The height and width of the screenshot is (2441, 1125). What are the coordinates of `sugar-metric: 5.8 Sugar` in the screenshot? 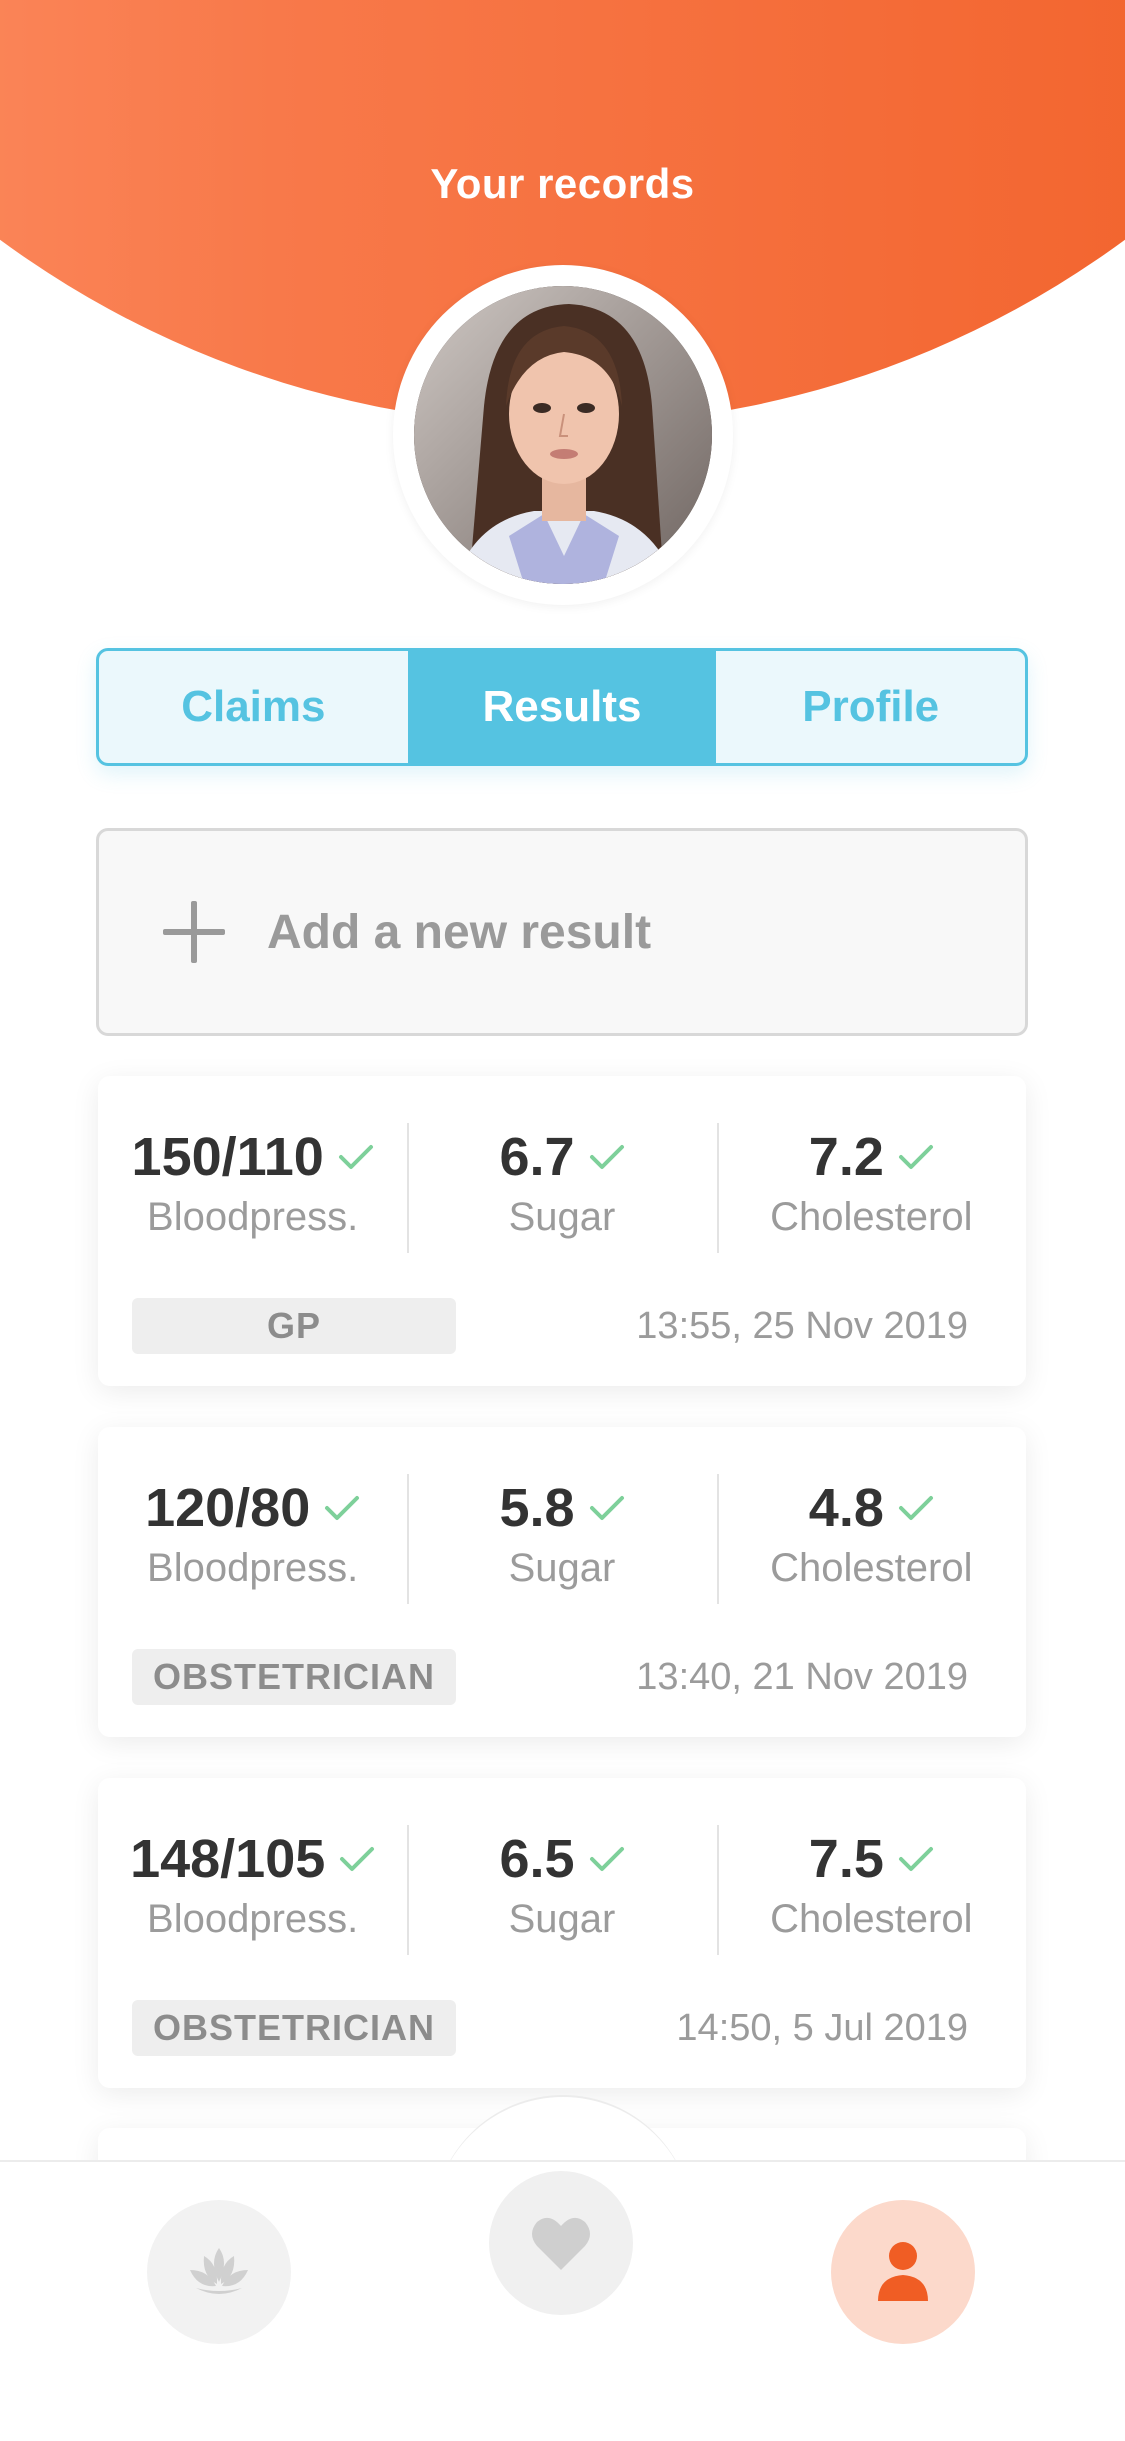 It's located at (561, 1538).